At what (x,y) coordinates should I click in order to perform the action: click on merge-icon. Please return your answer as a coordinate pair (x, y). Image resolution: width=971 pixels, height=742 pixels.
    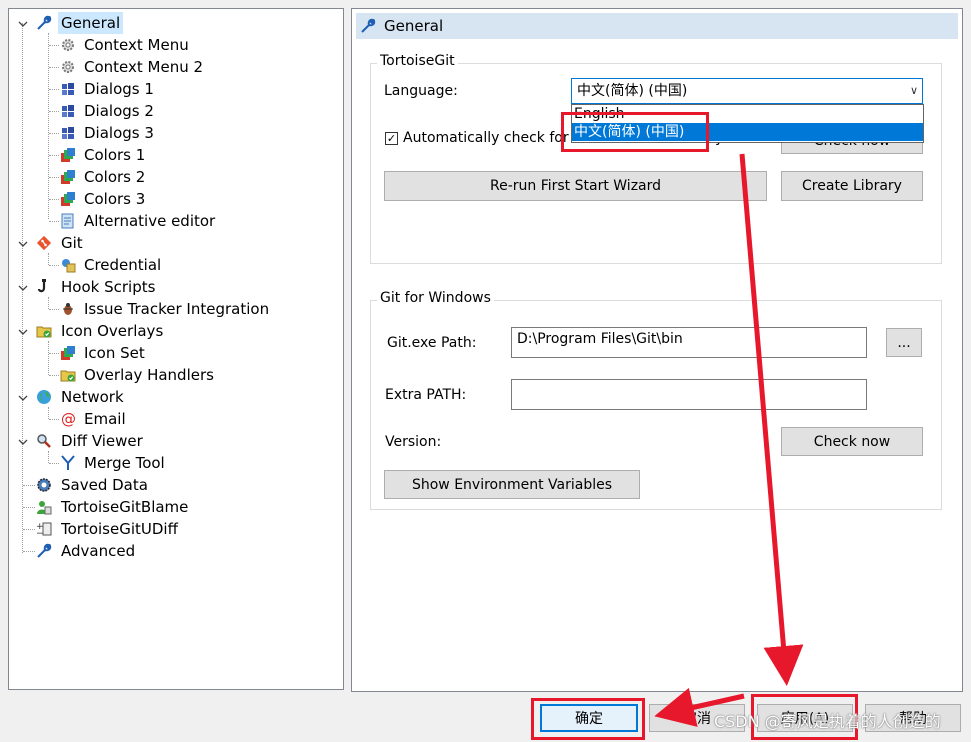
    Looking at the image, I should click on (68, 462).